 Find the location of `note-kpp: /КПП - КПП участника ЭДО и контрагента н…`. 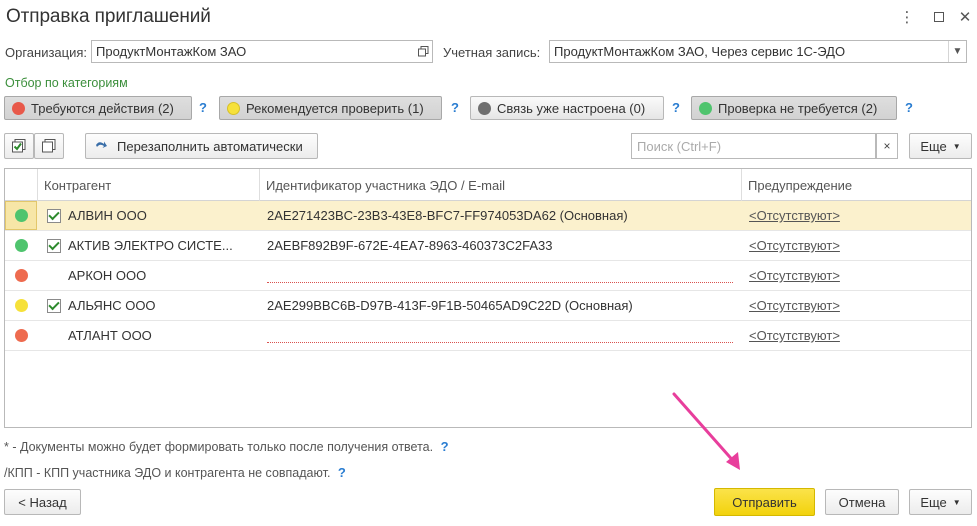

note-kpp: /КПП - КПП участника ЭДО и контрагента н… is located at coordinates (175, 472).